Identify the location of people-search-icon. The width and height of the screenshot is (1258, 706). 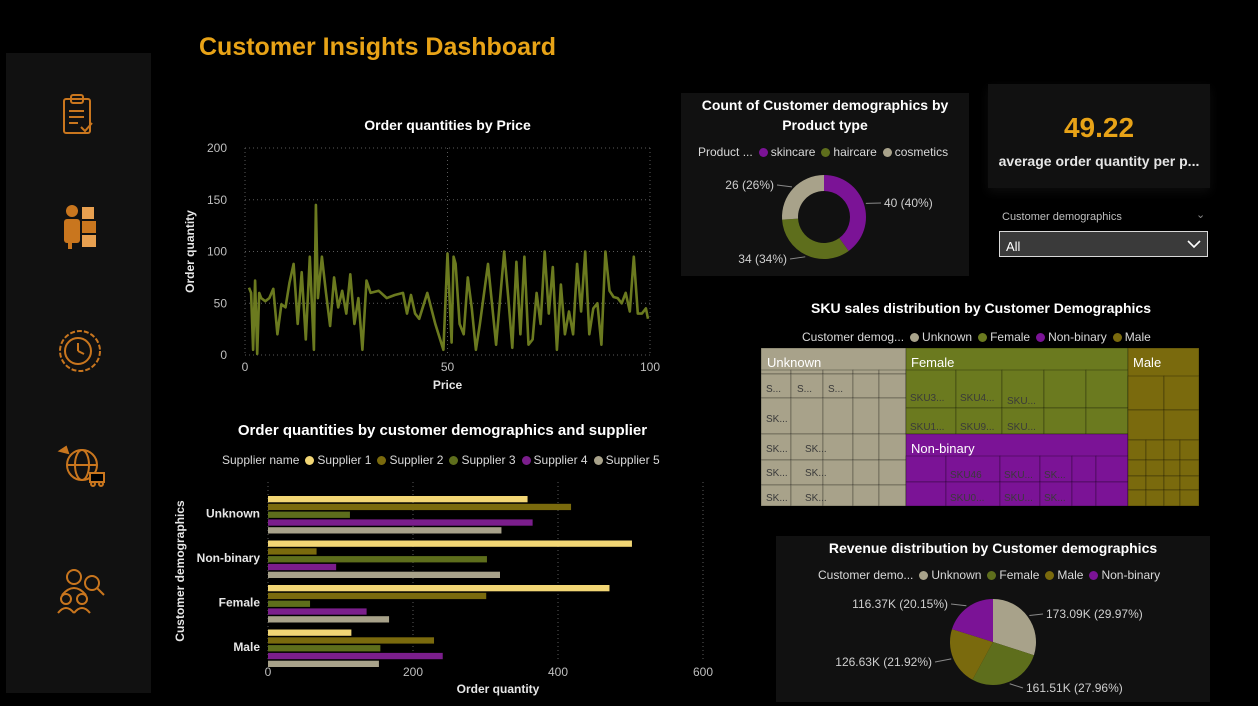
(82, 591).